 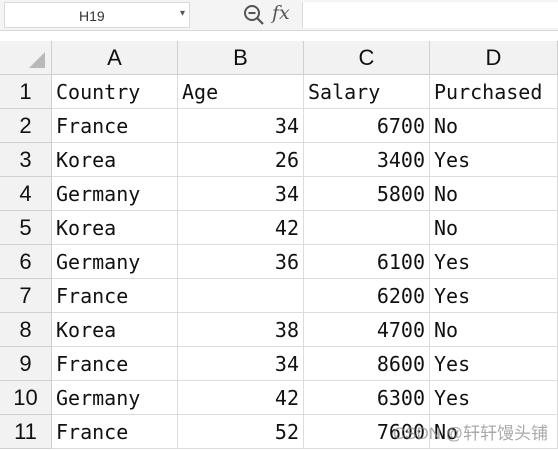 I want to click on cell-d9: Yes, so click(x=494, y=364).